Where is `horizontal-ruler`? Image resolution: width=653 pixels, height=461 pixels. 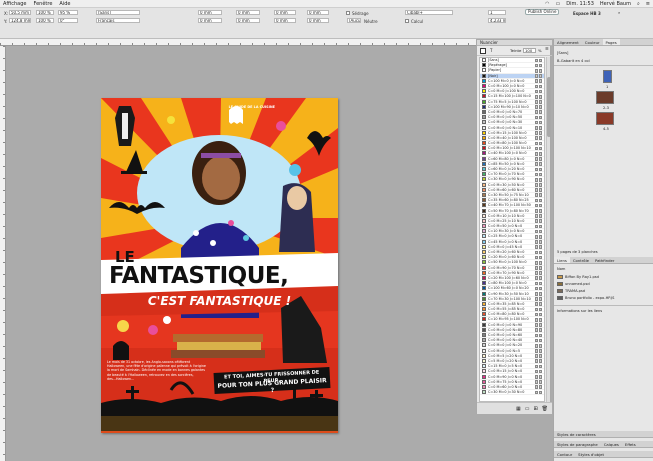 horizontal-ruler is located at coordinates (238, 42).